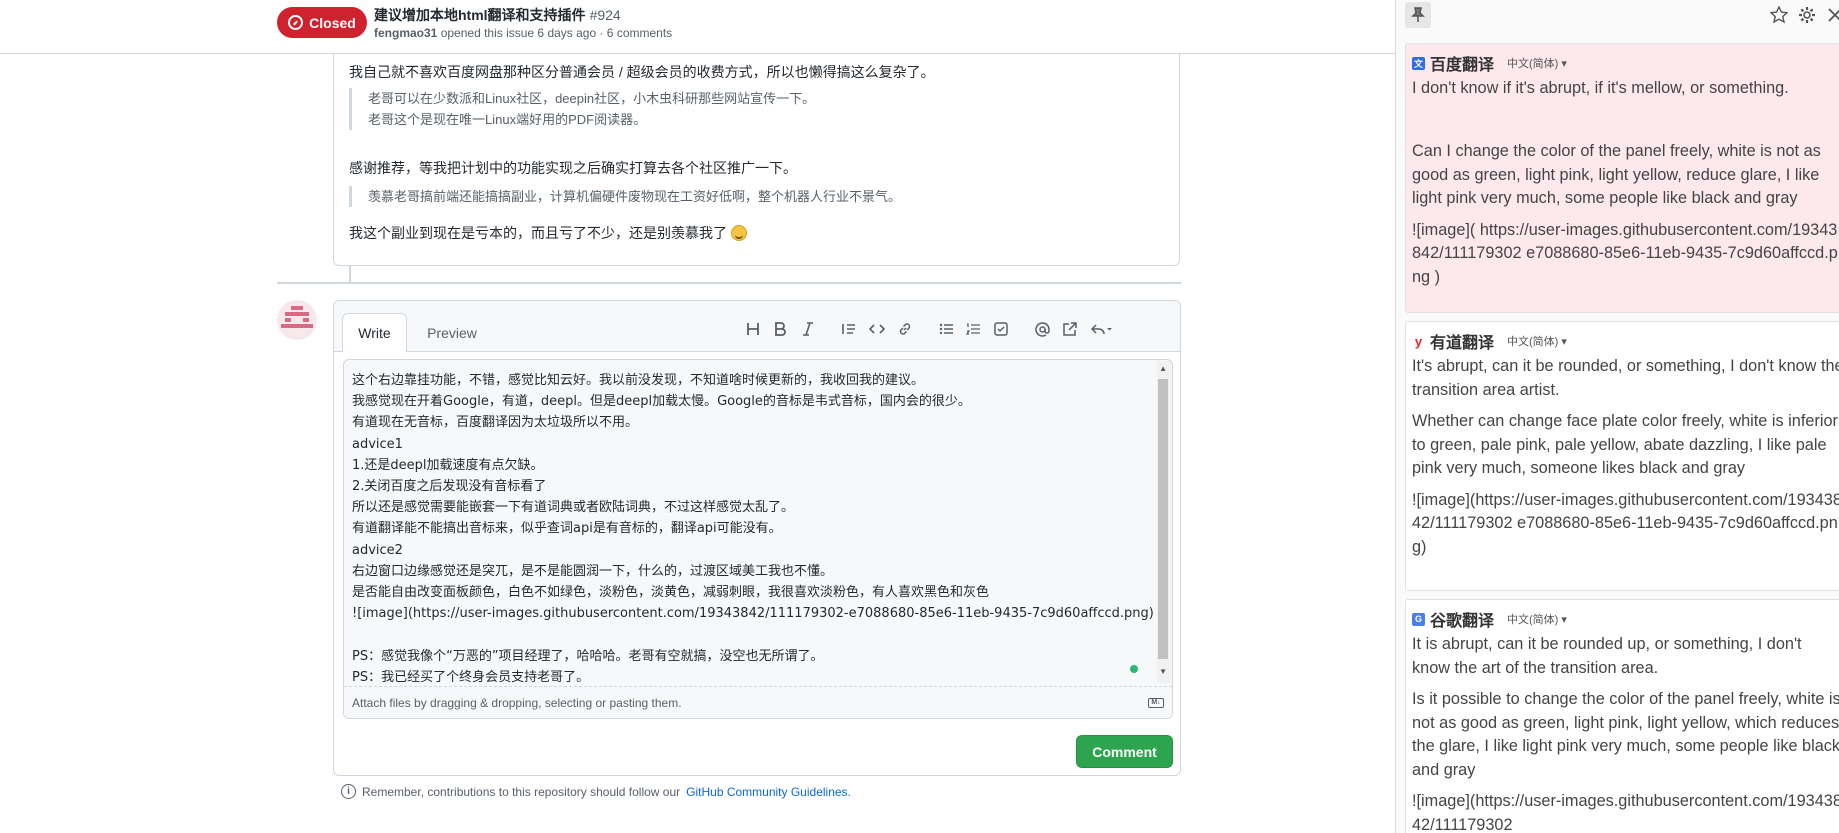 The image size is (1839, 833). I want to click on closed-icon, so click(296, 22).